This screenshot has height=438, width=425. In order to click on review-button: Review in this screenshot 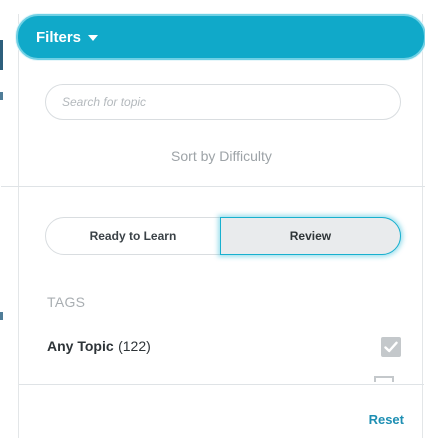, I will do `click(310, 236)`.